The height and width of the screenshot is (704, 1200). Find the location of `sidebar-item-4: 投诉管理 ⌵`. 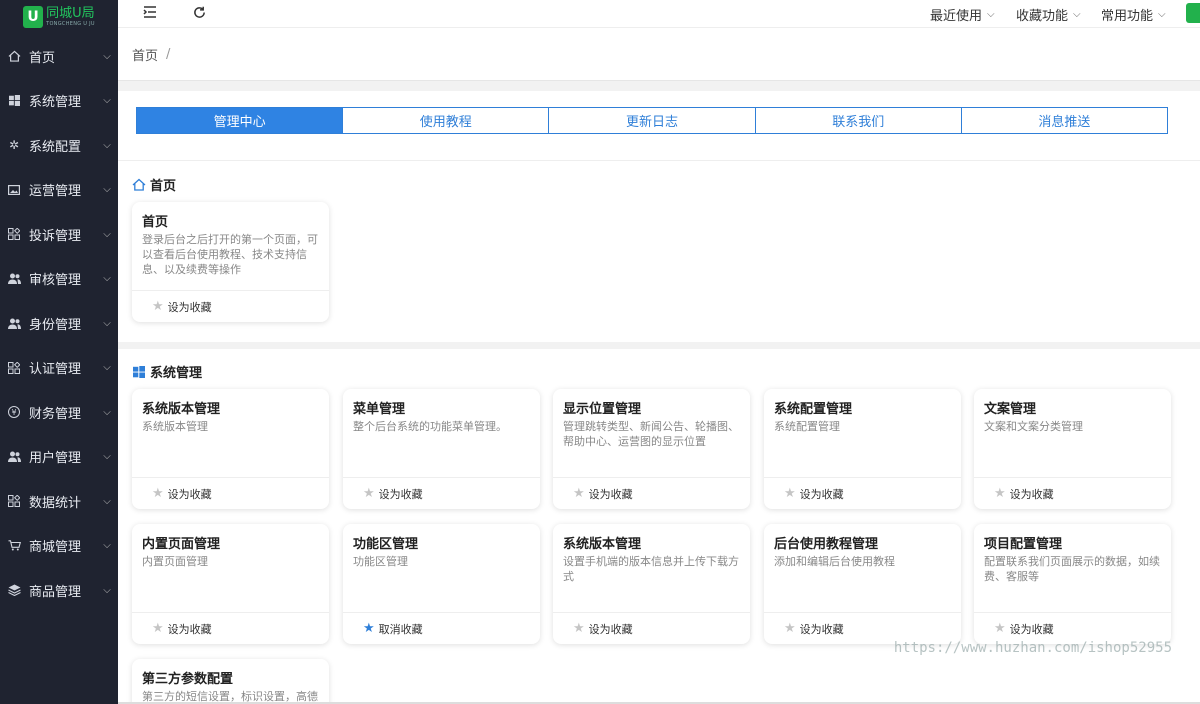

sidebar-item-4: 投诉管理 ⌵ is located at coordinates (59, 234).